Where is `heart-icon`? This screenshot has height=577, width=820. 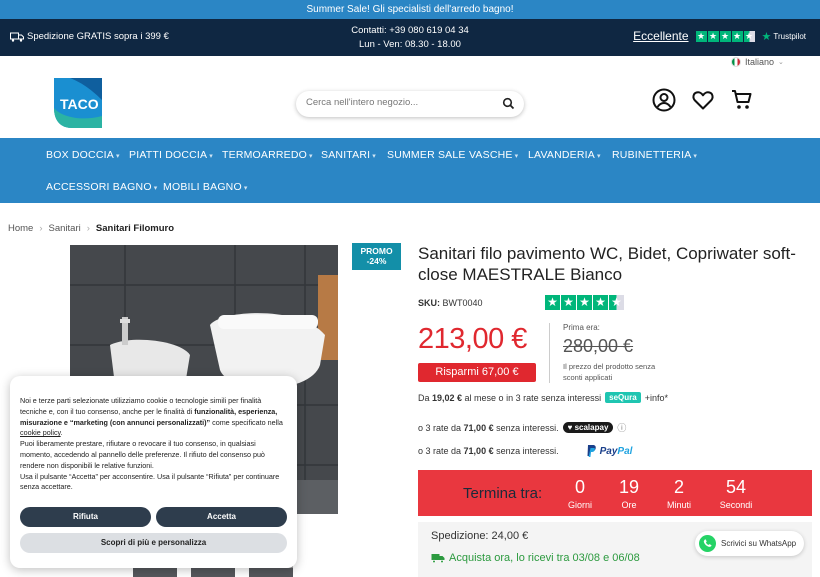
heart-icon is located at coordinates (703, 100).